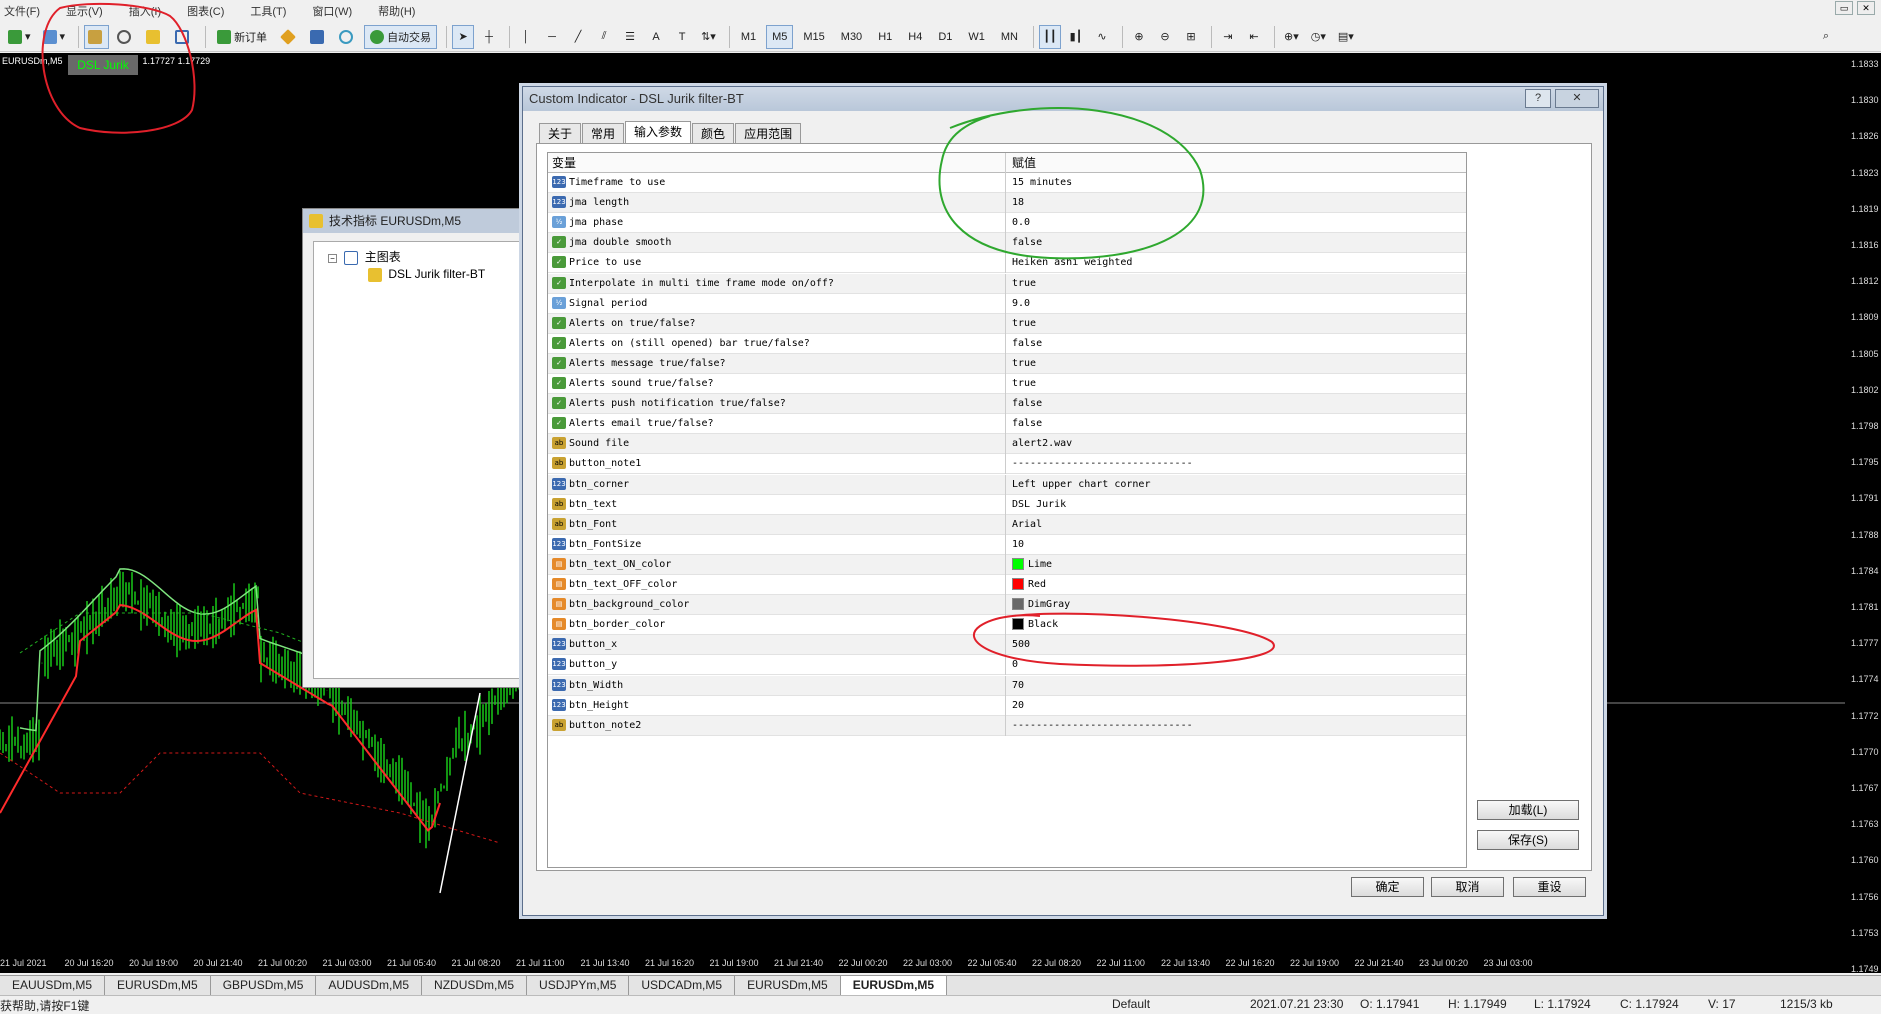  What do you see at coordinates (682, 985) in the screenshot?
I see `chart-tab: USDCADm,M5` at bounding box center [682, 985].